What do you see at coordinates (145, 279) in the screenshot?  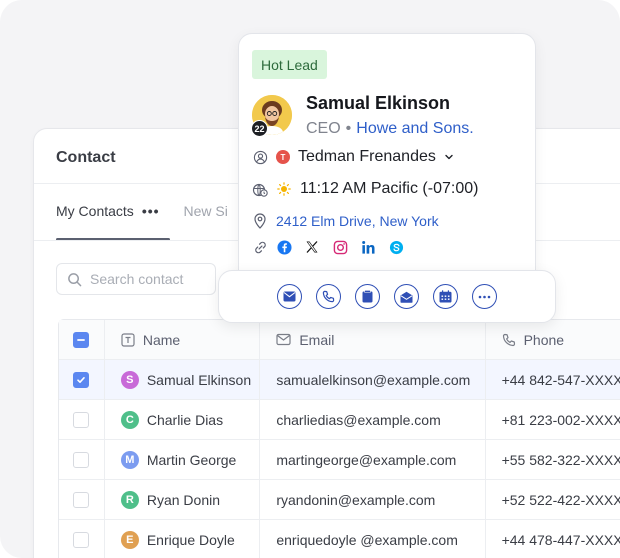 I see `search-input` at bounding box center [145, 279].